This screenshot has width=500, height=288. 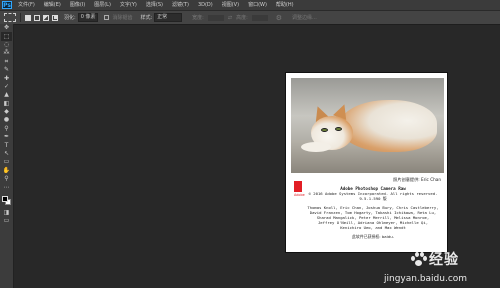 I want to click on photo-credit: 照片创意提供: Eric Chan, so click(x=417, y=179).